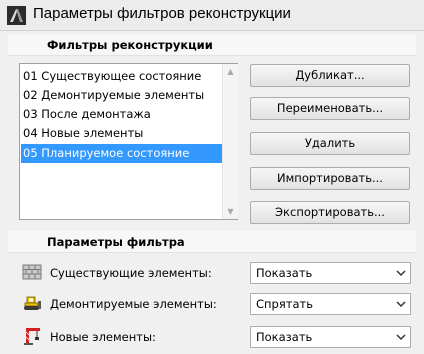 The height and width of the screenshot is (354, 424). I want to click on delete-button: Удалить, so click(330, 143).